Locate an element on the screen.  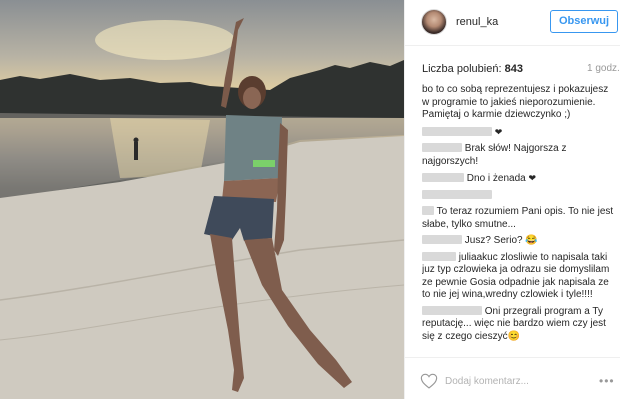
post-footer: ••• is located at coordinates (512, 378).